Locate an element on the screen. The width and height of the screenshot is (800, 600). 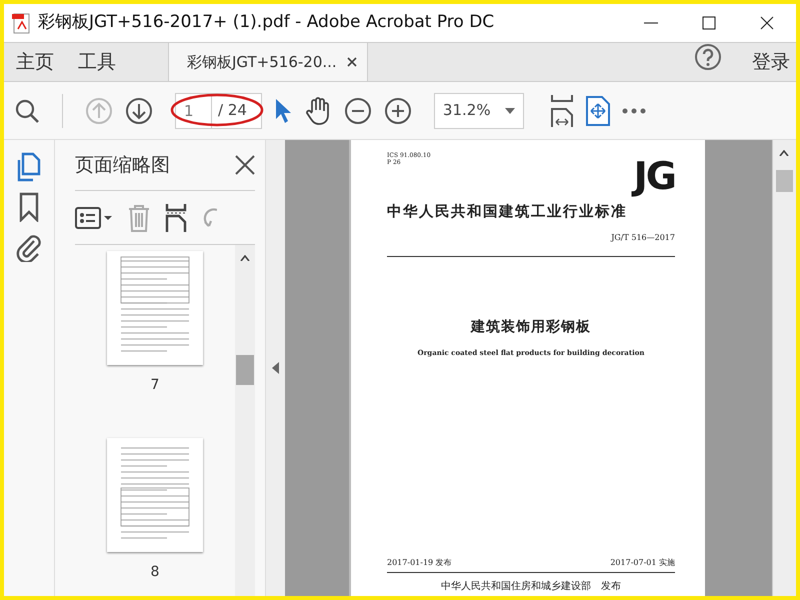
search-icon is located at coordinates (27, 111).